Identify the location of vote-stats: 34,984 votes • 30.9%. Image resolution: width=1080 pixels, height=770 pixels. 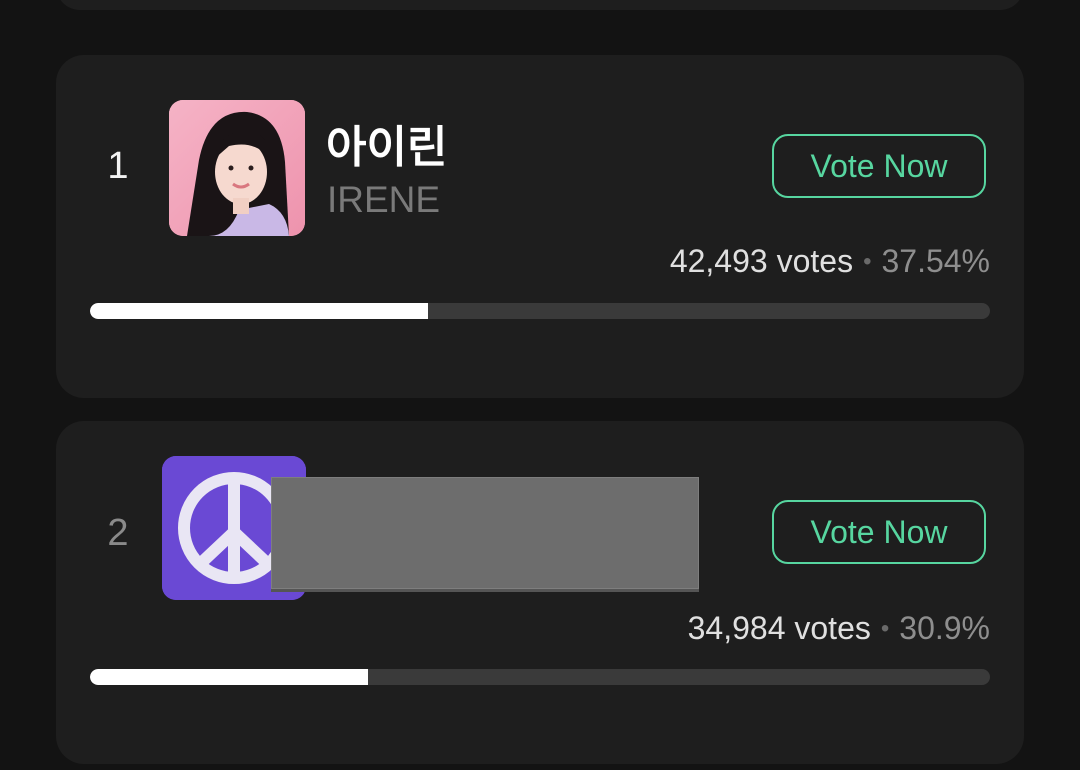
(839, 628).